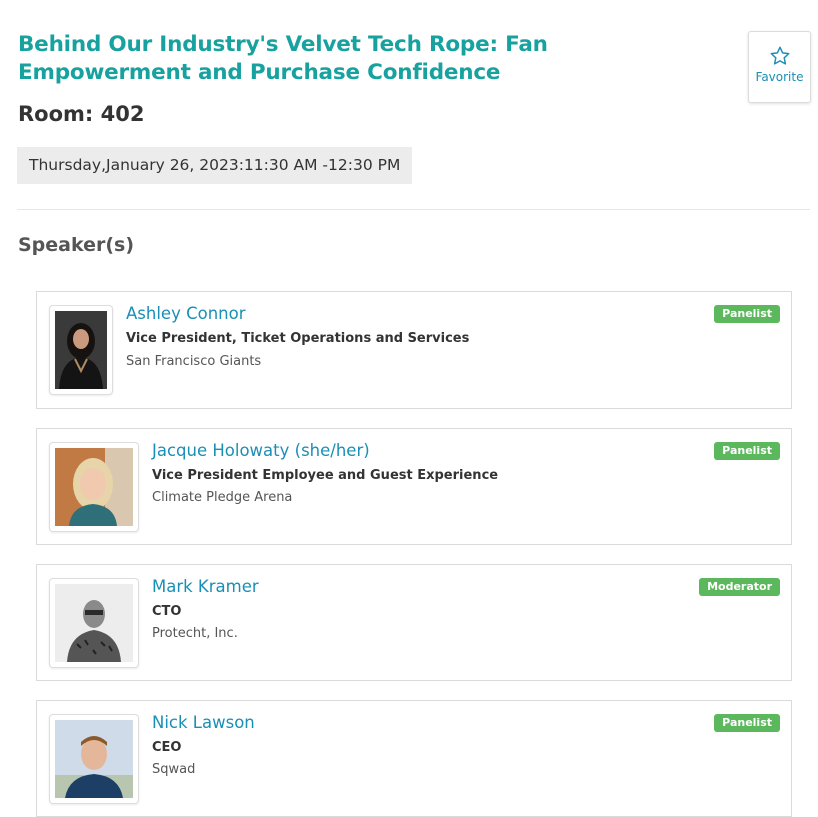  Describe the element at coordinates (174, 769) in the screenshot. I see `speaker-organization: Sqwad` at that location.